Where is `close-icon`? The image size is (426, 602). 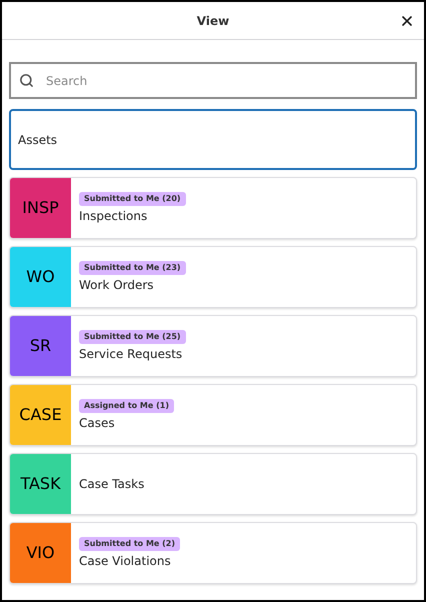
close-icon is located at coordinates (407, 21).